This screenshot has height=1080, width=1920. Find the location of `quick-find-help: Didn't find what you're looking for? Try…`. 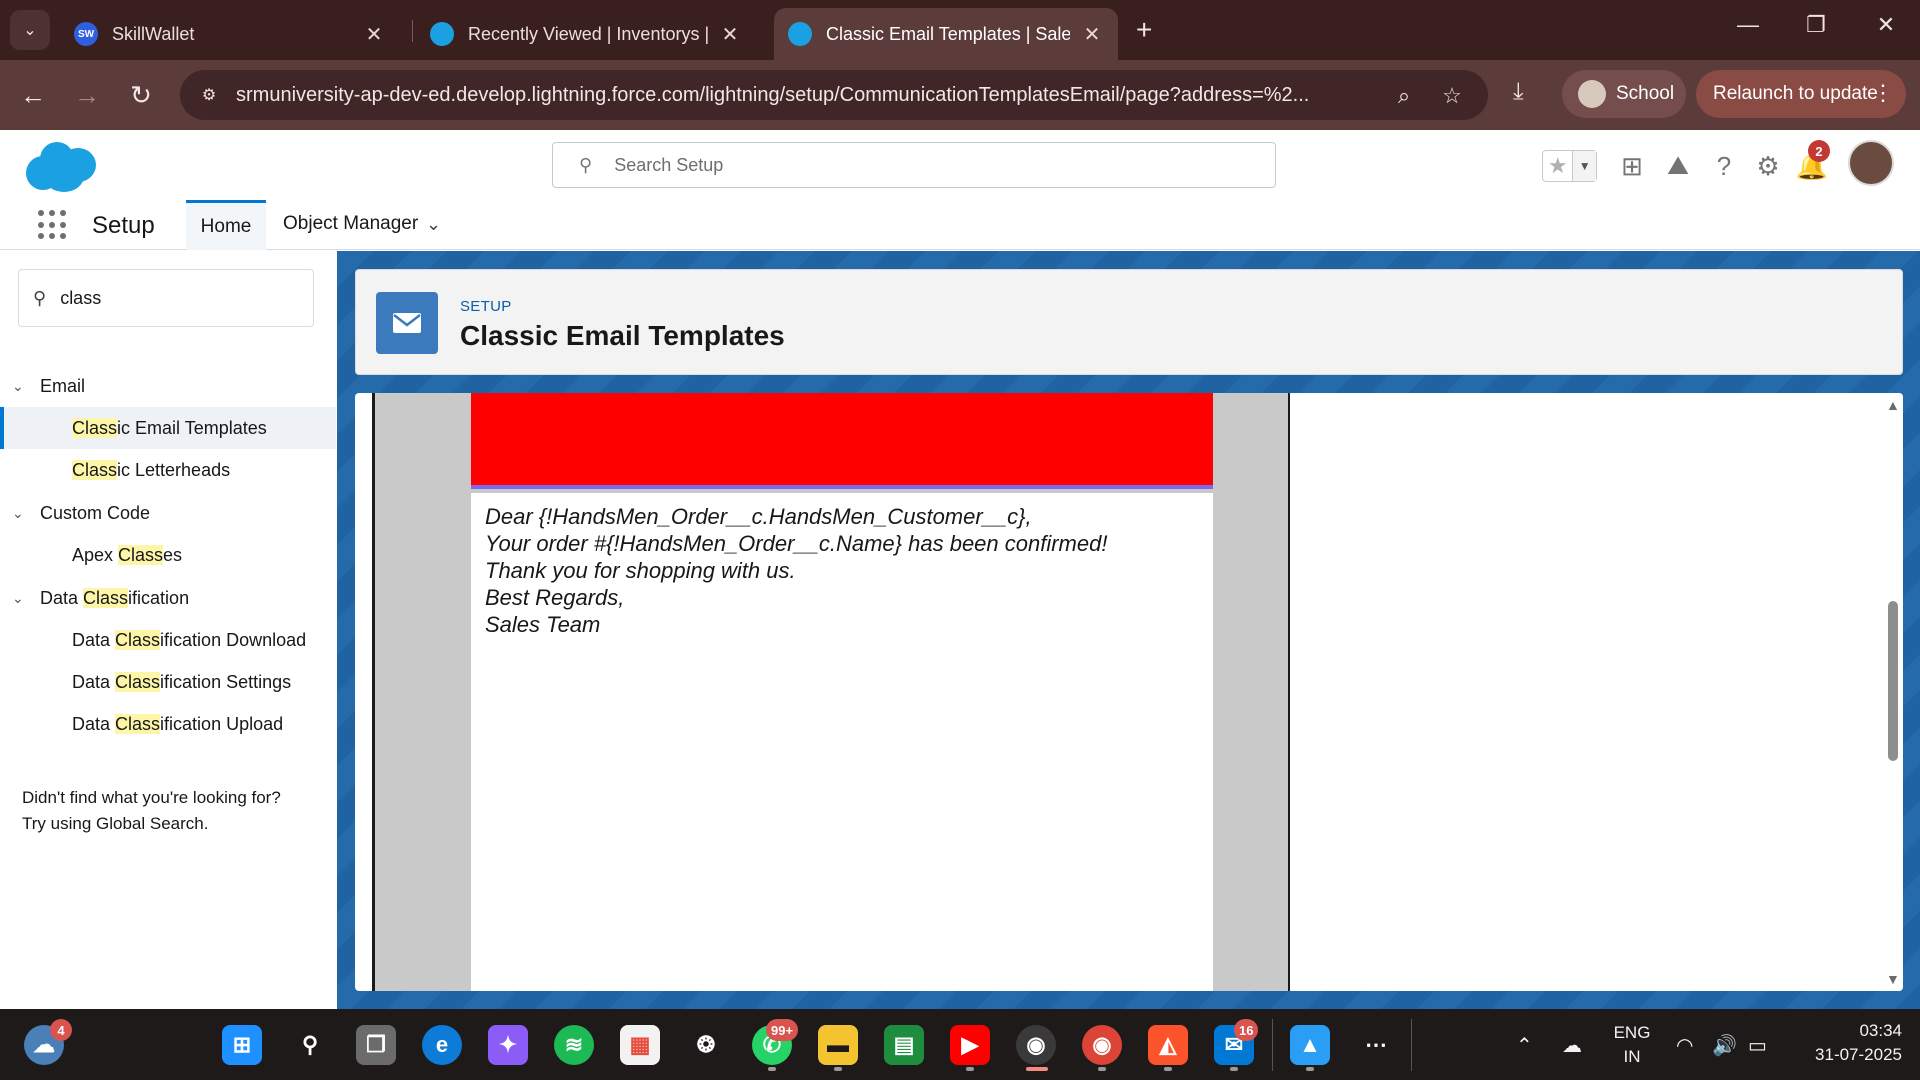

quick-find-help: Didn't find what you're looking for? Try… is located at coordinates (172, 811).